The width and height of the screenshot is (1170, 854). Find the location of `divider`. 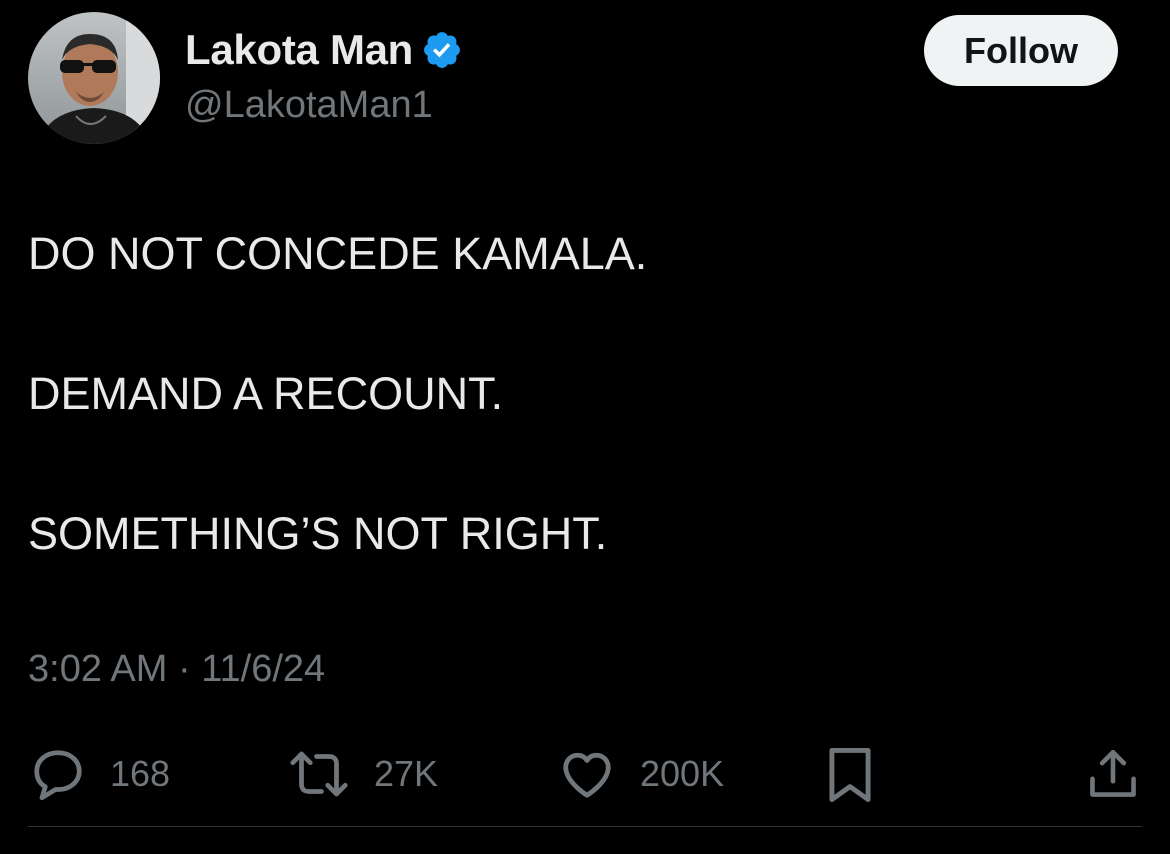

divider is located at coordinates (585, 826).